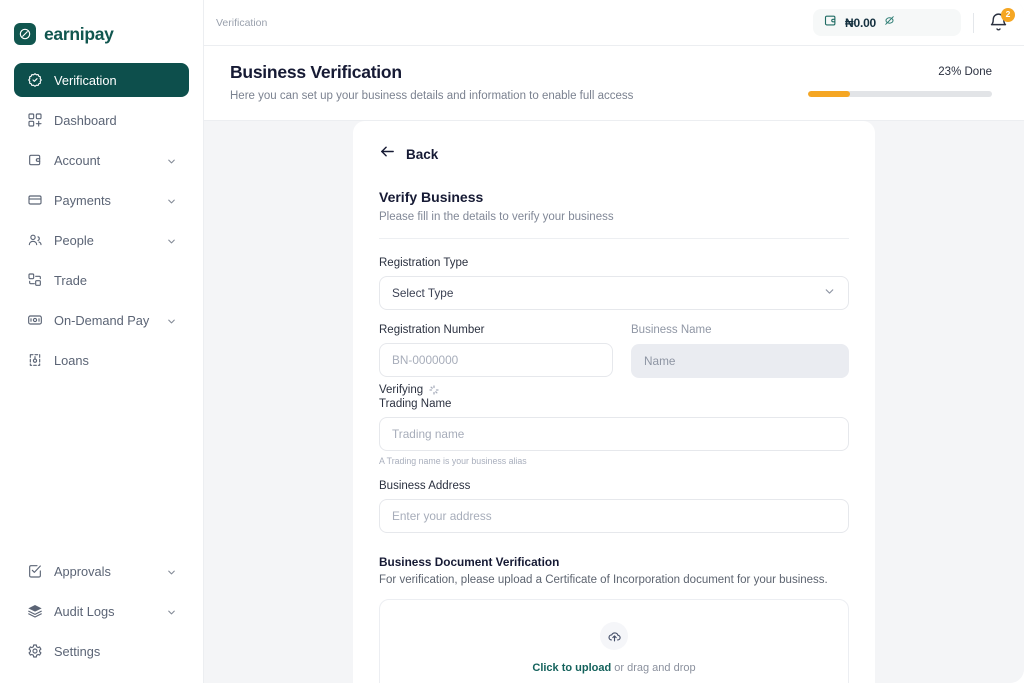  I want to click on sidebar-item-label: Account, so click(77, 160).